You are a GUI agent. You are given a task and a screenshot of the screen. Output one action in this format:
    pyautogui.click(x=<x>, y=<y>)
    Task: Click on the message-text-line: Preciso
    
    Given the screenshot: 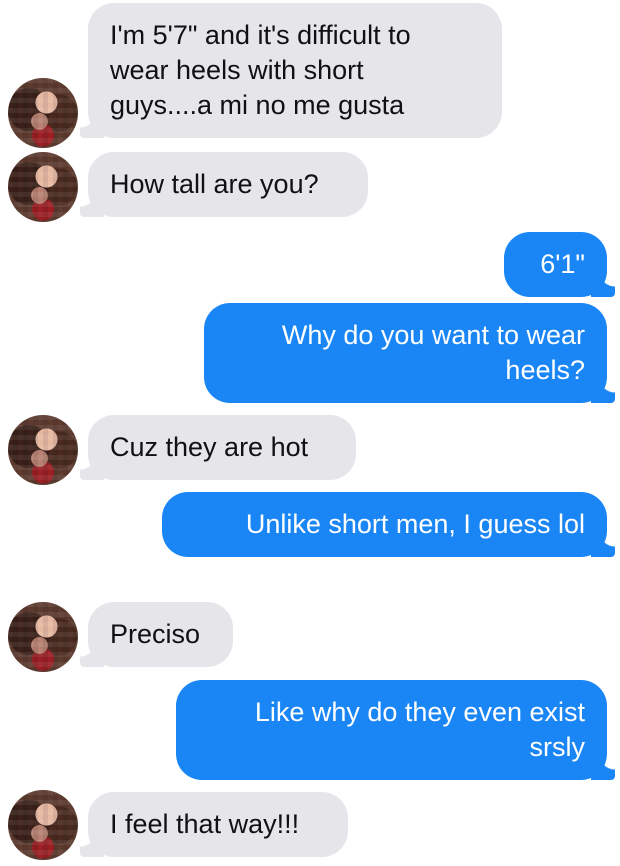 What is the action you would take?
    pyautogui.click(x=155, y=634)
    